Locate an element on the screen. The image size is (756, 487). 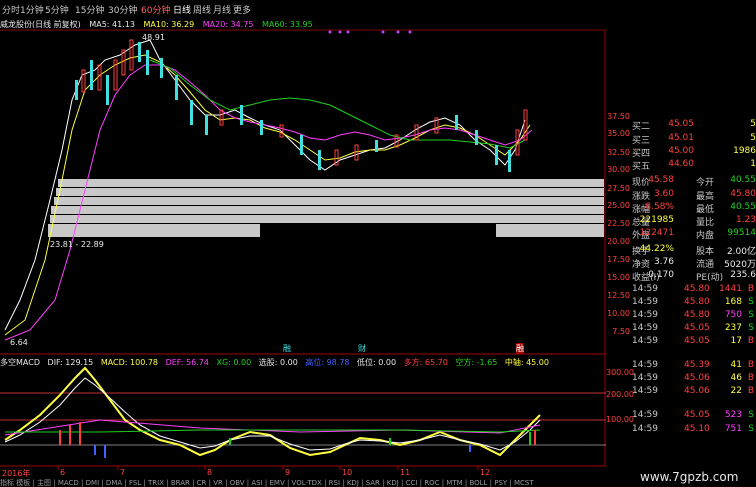
macd-high: 高位: 98.78 is located at coordinates (327, 362).